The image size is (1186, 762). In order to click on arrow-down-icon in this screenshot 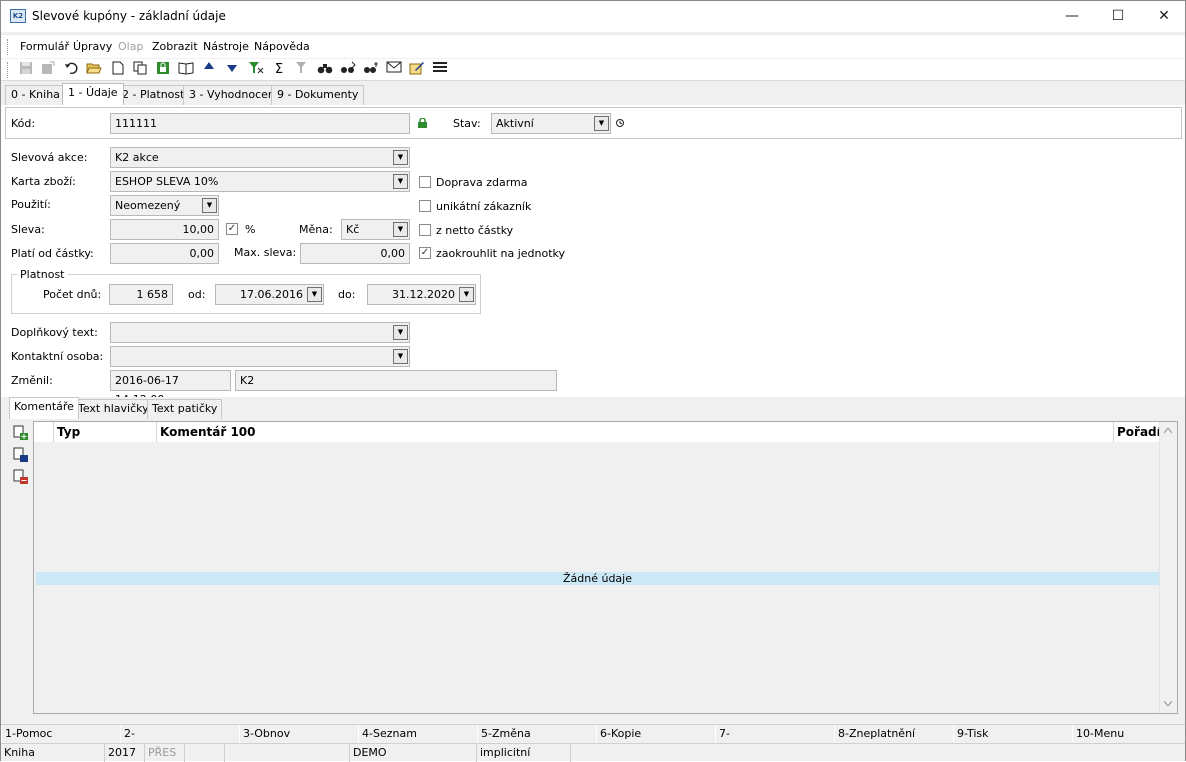, I will do `click(232, 70)`.